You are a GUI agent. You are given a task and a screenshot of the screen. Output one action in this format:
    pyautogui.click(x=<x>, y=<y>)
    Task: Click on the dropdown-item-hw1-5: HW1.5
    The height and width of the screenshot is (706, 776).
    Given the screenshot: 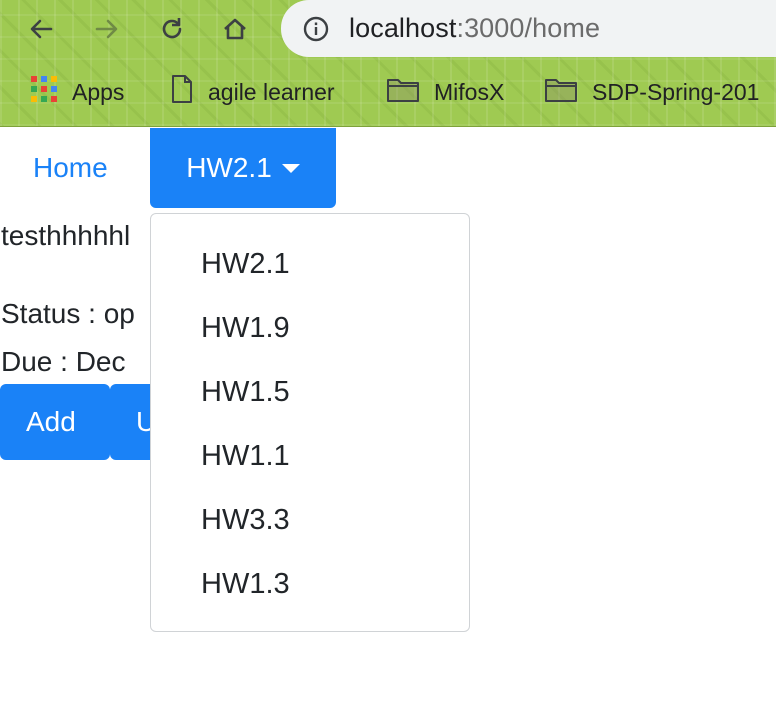 What is the action you would take?
    pyautogui.click(x=245, y=392)
    